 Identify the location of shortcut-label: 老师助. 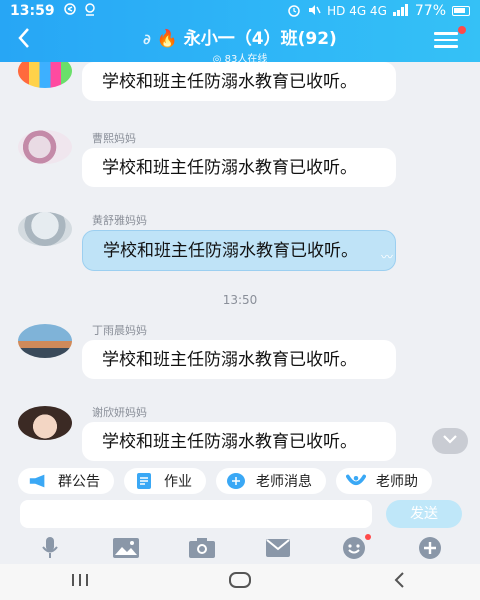
(397, 482).